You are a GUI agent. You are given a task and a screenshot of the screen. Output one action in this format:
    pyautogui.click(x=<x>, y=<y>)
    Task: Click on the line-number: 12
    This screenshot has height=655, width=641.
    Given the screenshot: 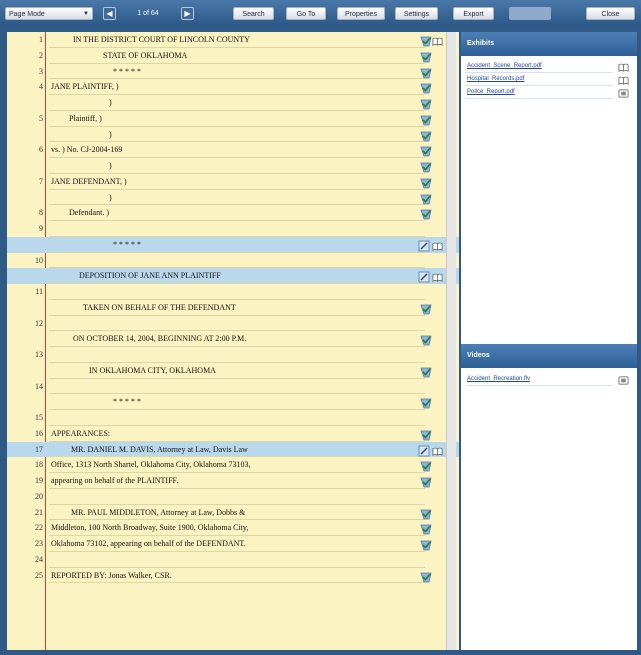 What is the action you would take?
    pyautogui.click(x=39, y=323)
    